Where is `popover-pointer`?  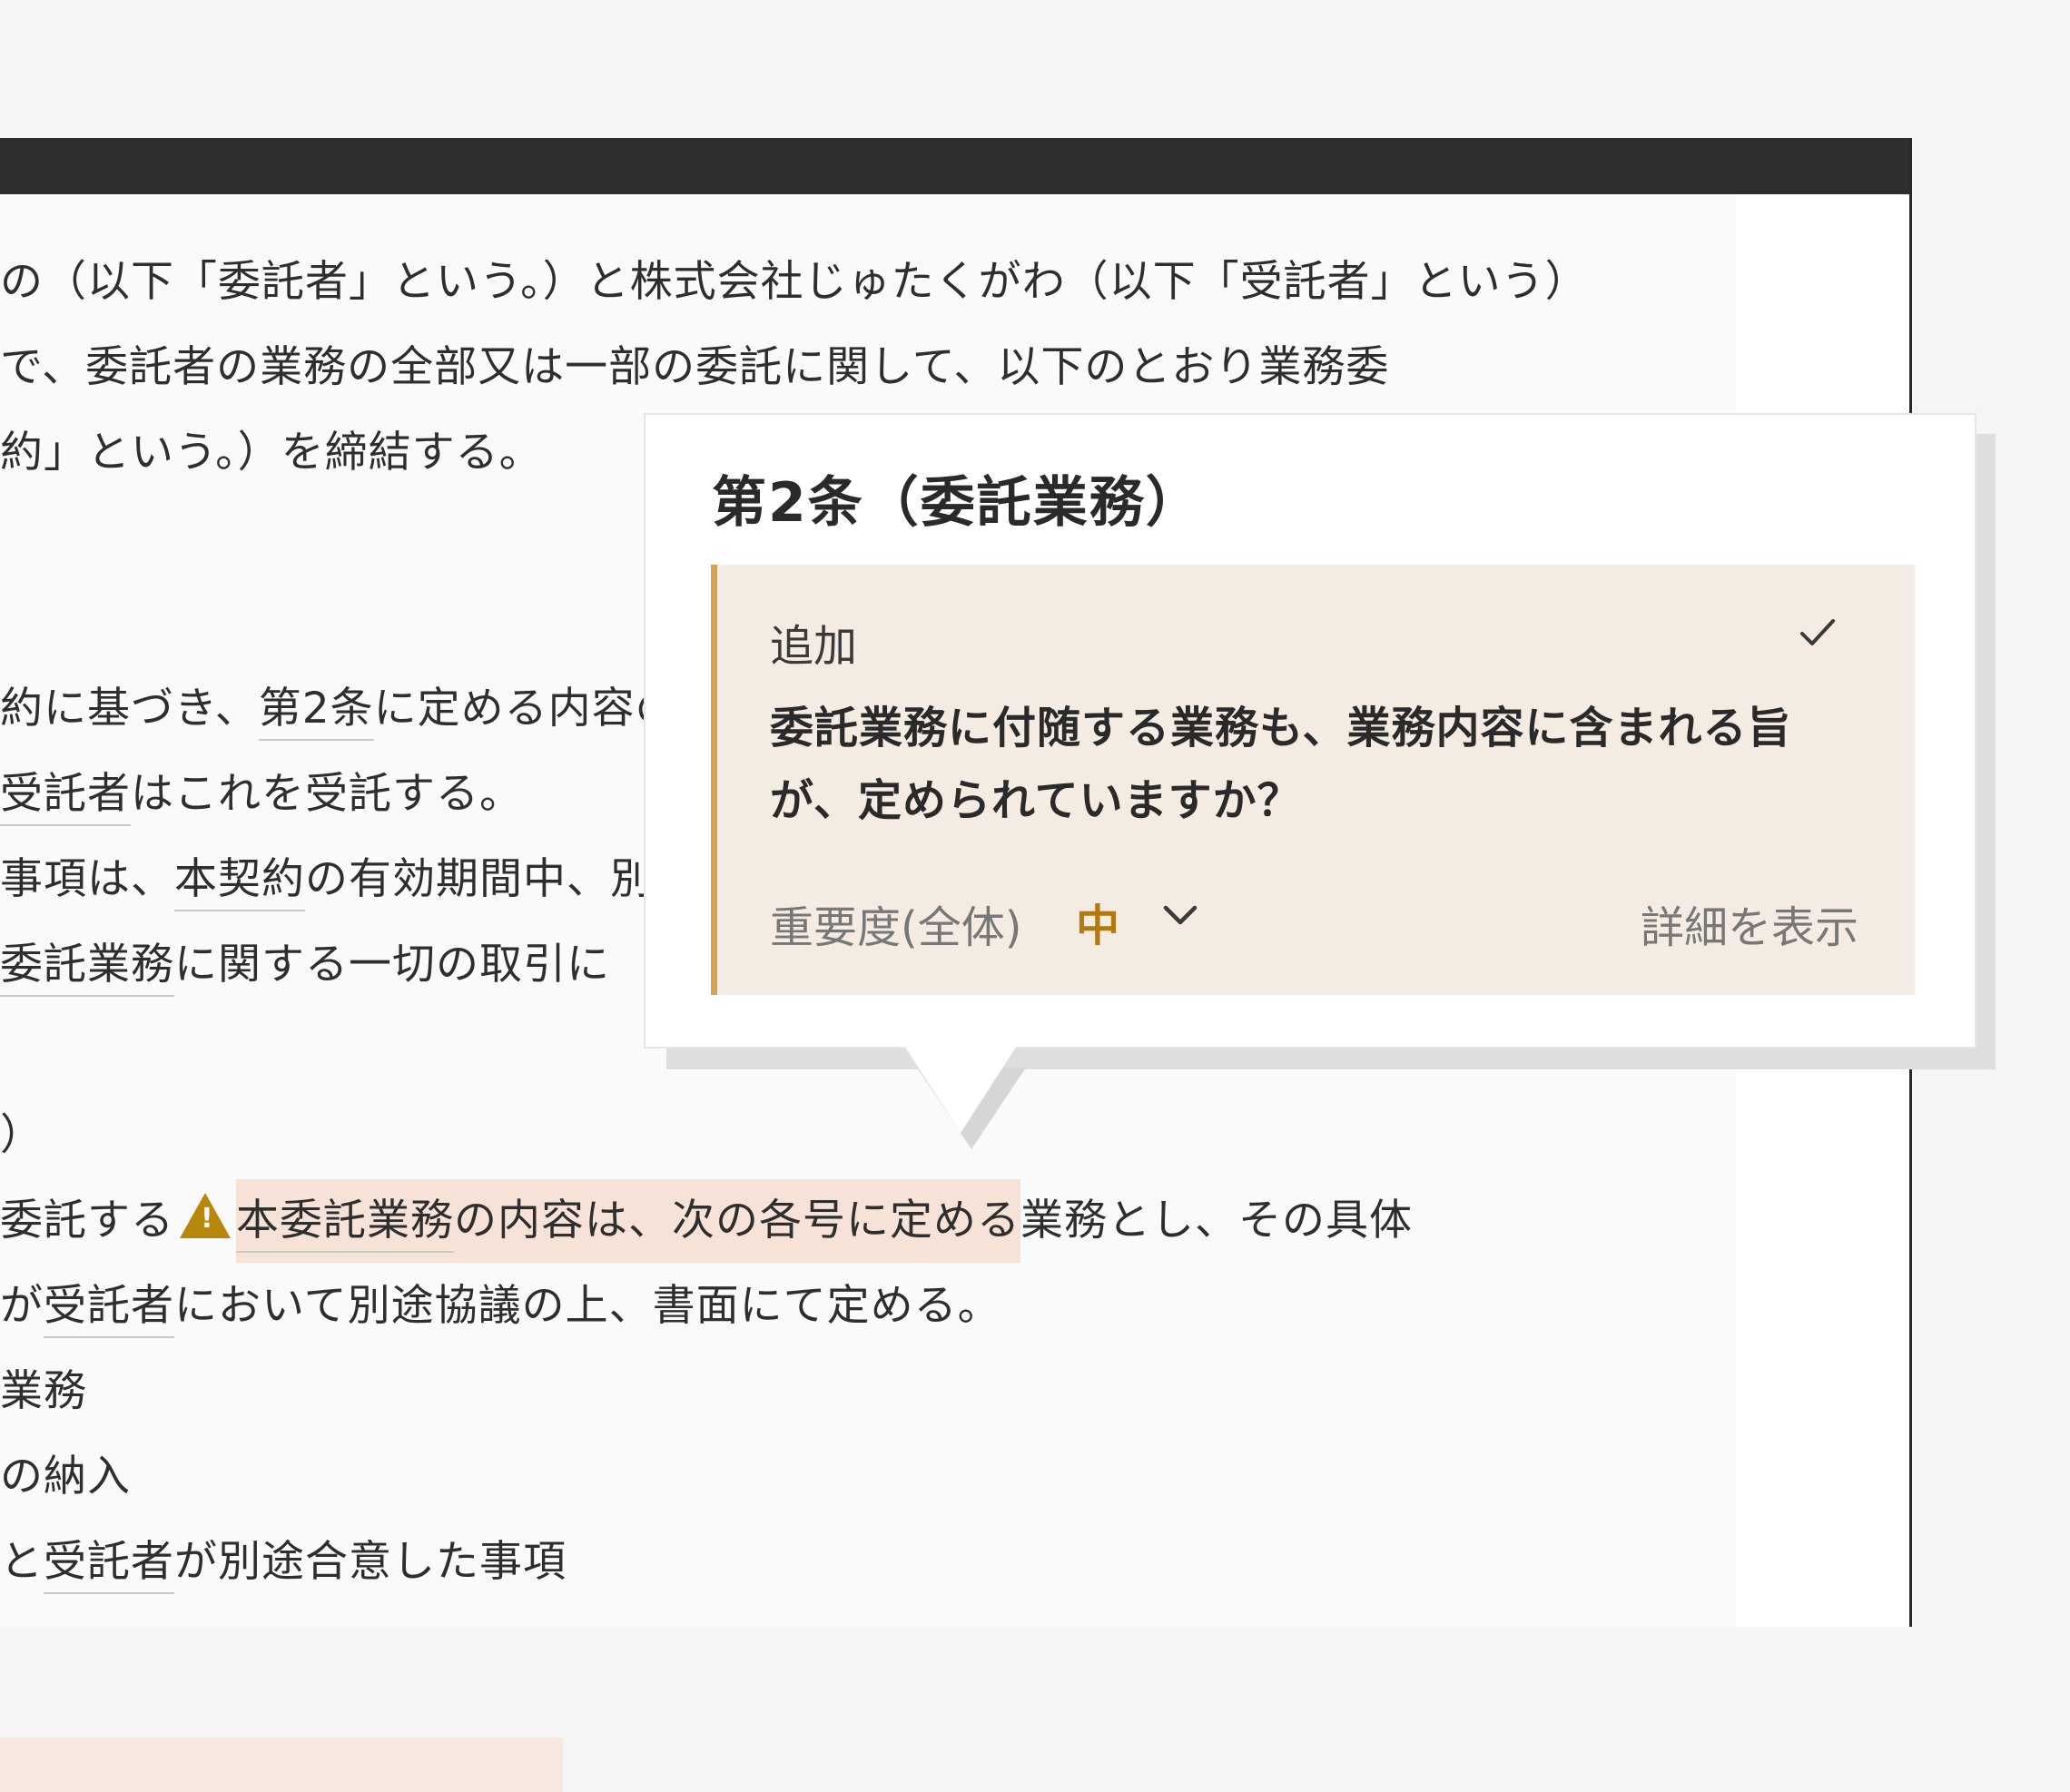
popover-pointer is located at coordinates (960, 1089).